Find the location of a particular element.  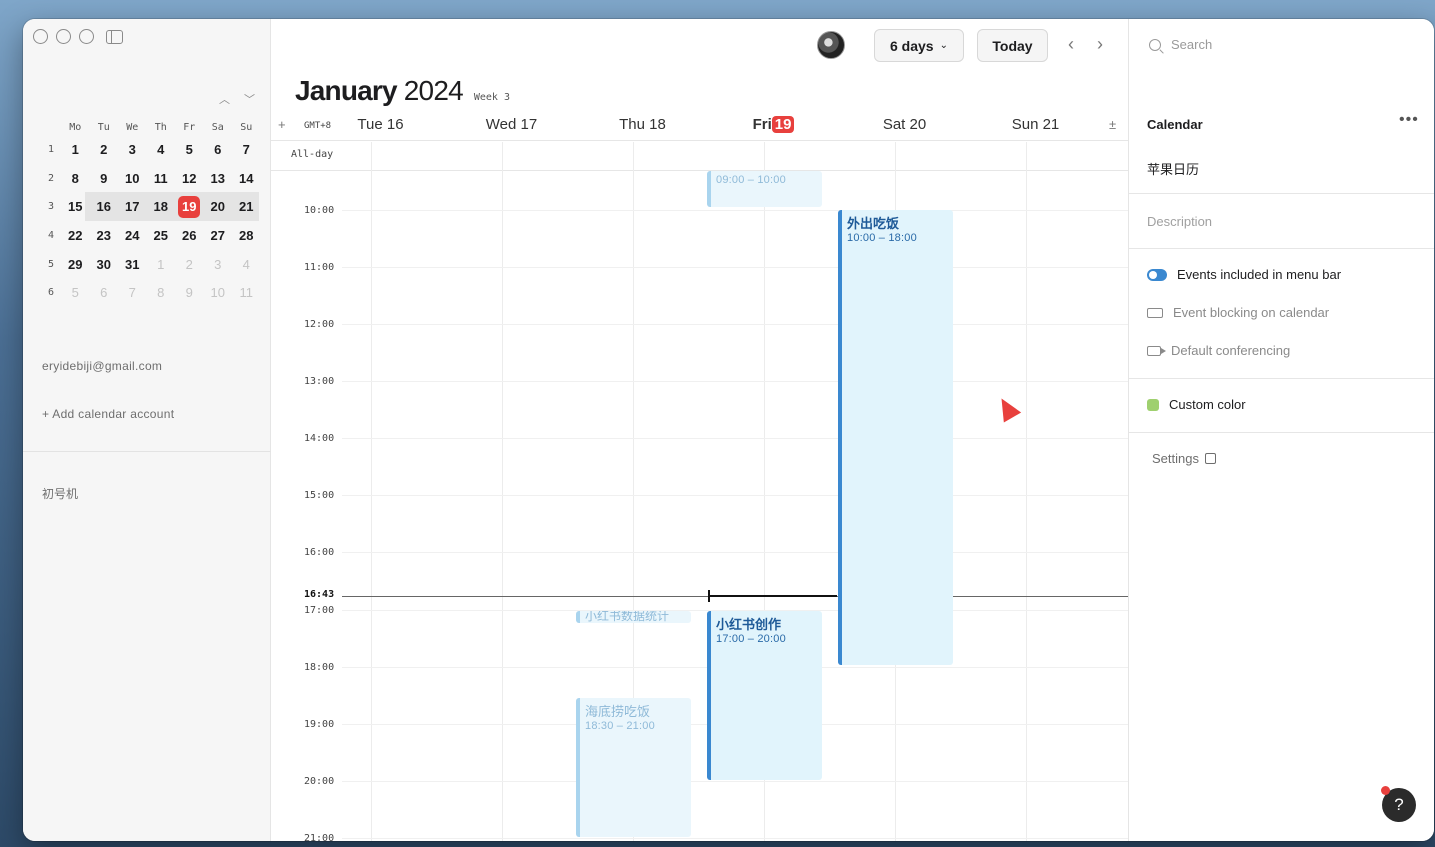

mini-calendar-day: 29 is located at coordinates (75, 264).